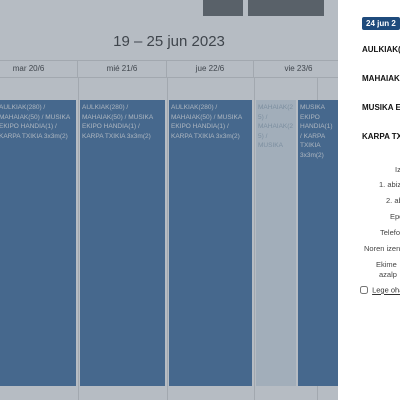  Describe the element at coordinates (381, 107) in the screenshot. I see `panel-event-title: MUSIKA EI` at that location.